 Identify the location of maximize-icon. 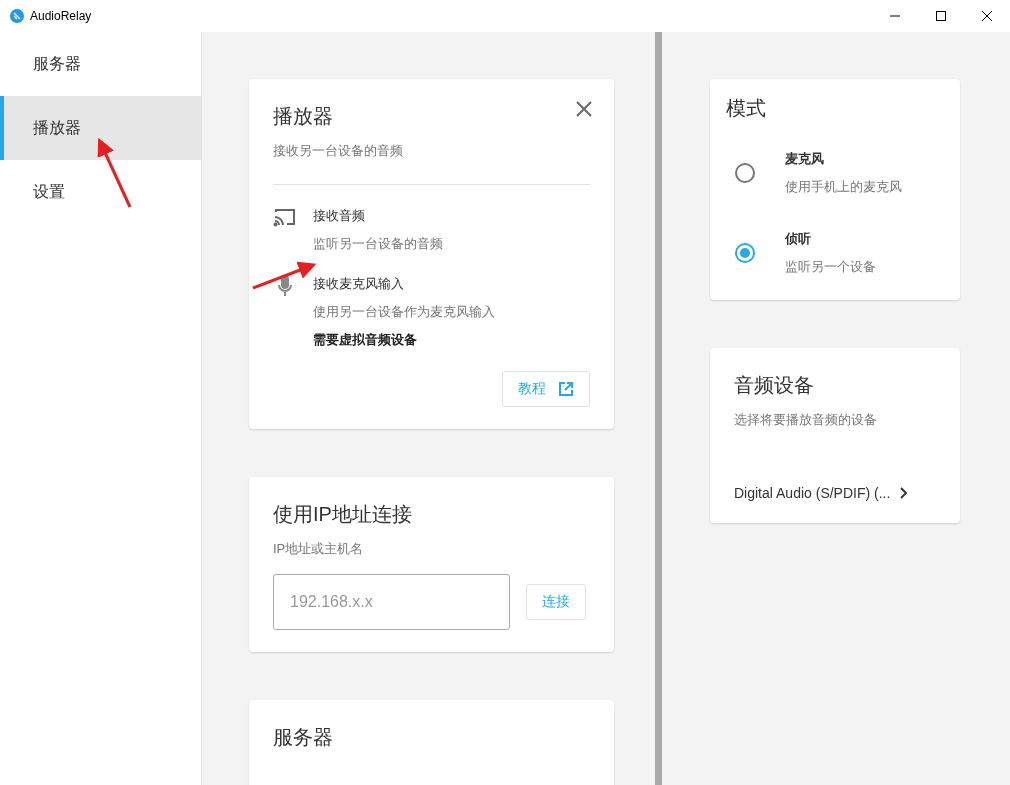
(941, 16).